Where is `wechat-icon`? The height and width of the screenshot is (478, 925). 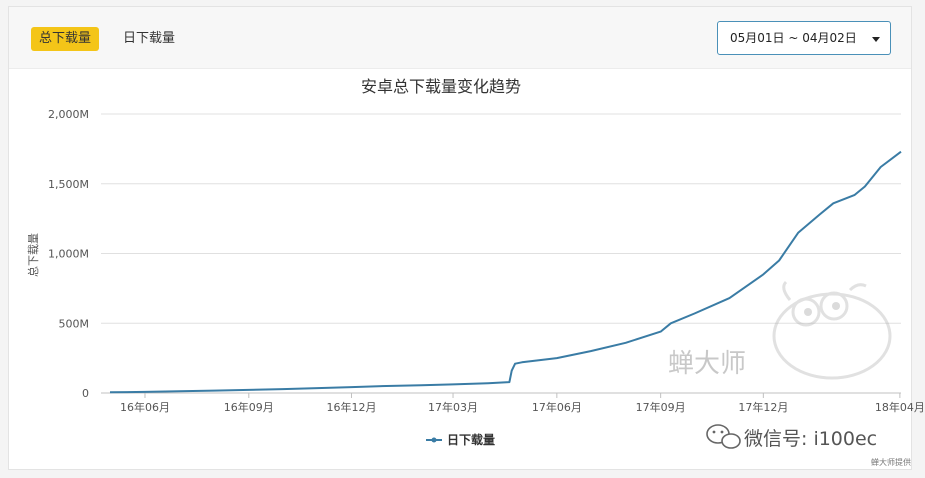 wechat-icon is located at coordinates (723, 436).